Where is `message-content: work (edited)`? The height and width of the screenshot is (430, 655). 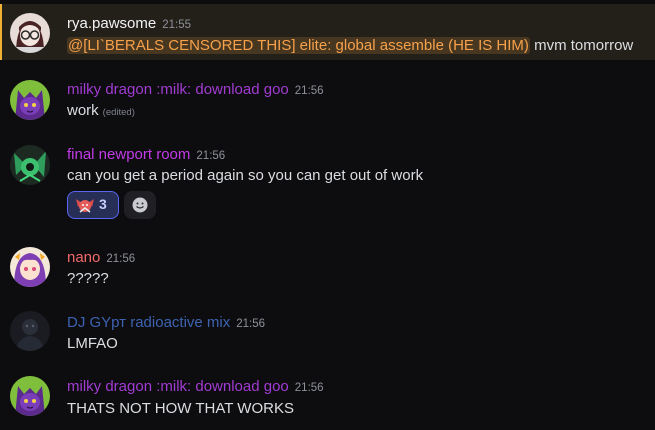
message-content: work (edited) is located at coordinates (101, 112).